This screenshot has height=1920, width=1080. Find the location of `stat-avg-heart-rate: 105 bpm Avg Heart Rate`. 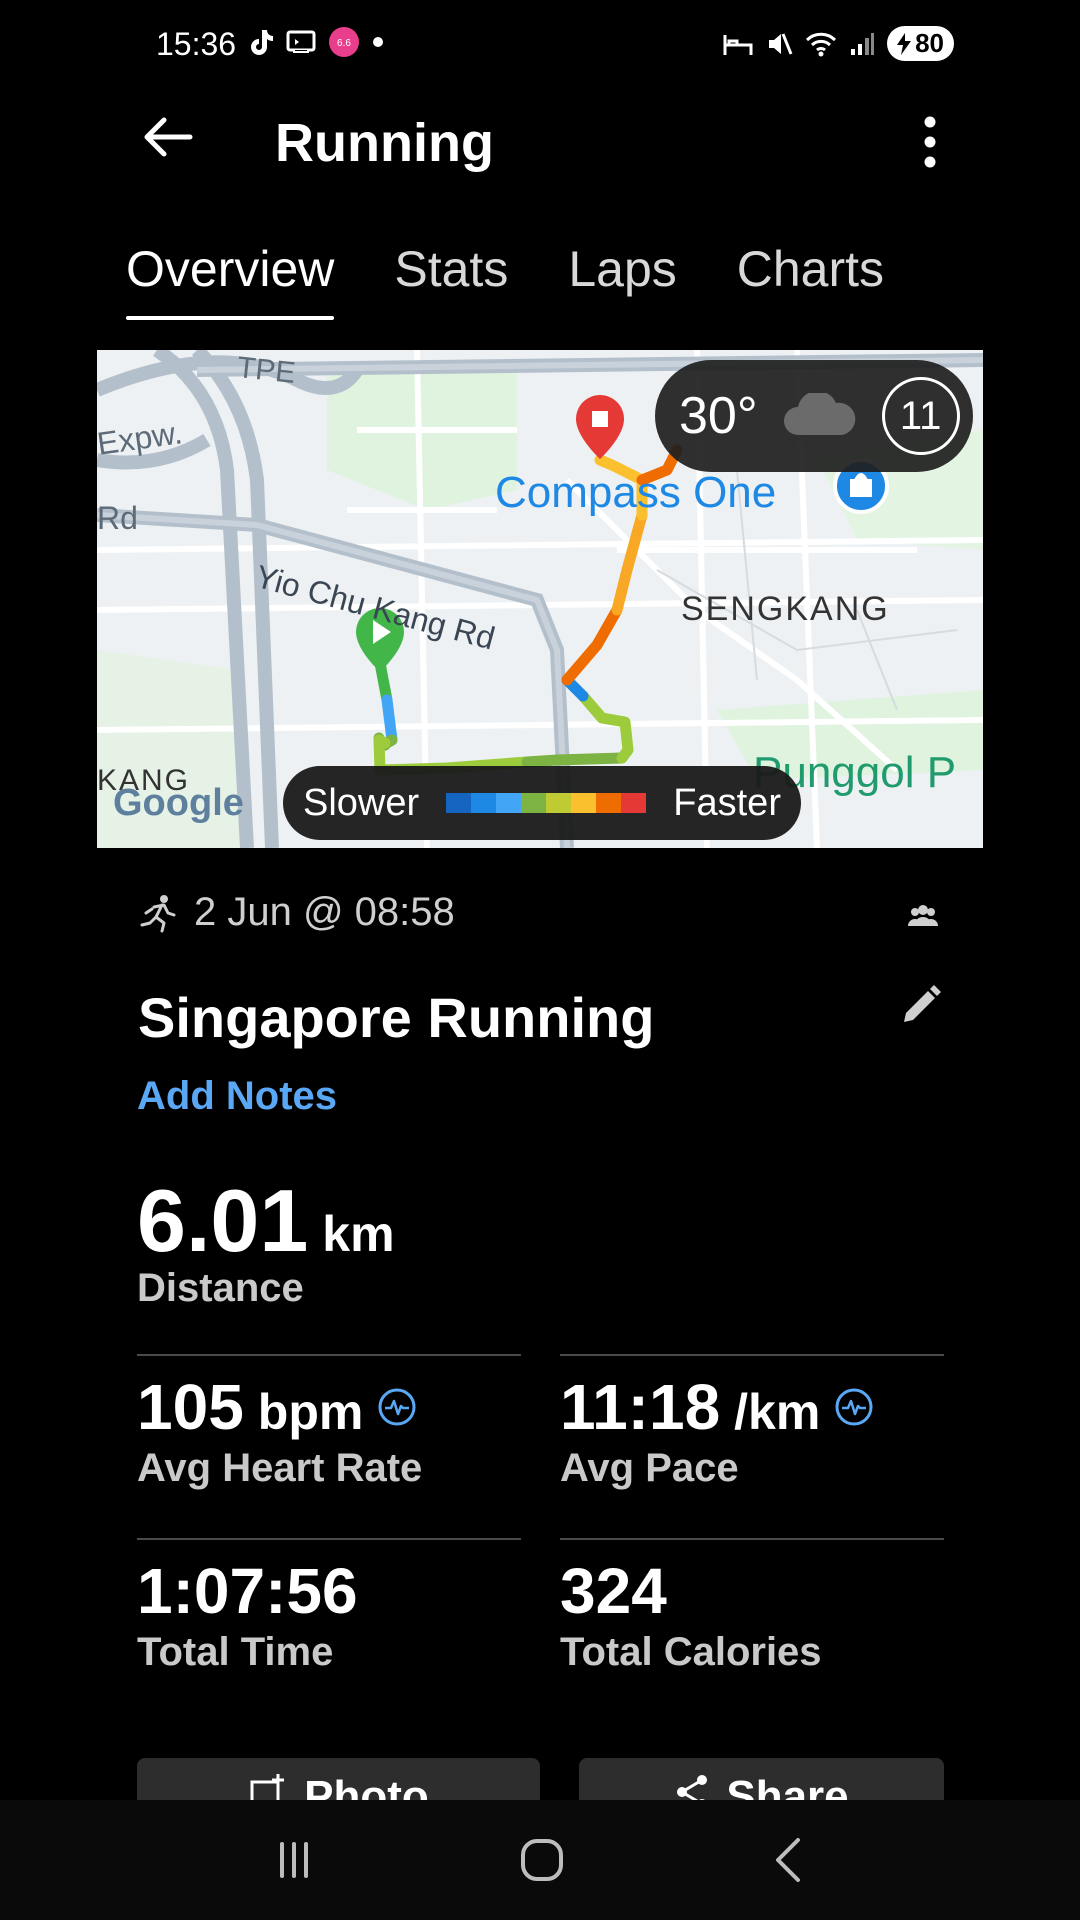

stat-avg-heart-rate: 105 bpm Avg Heart Rate is located at coordinates (329, 1430).